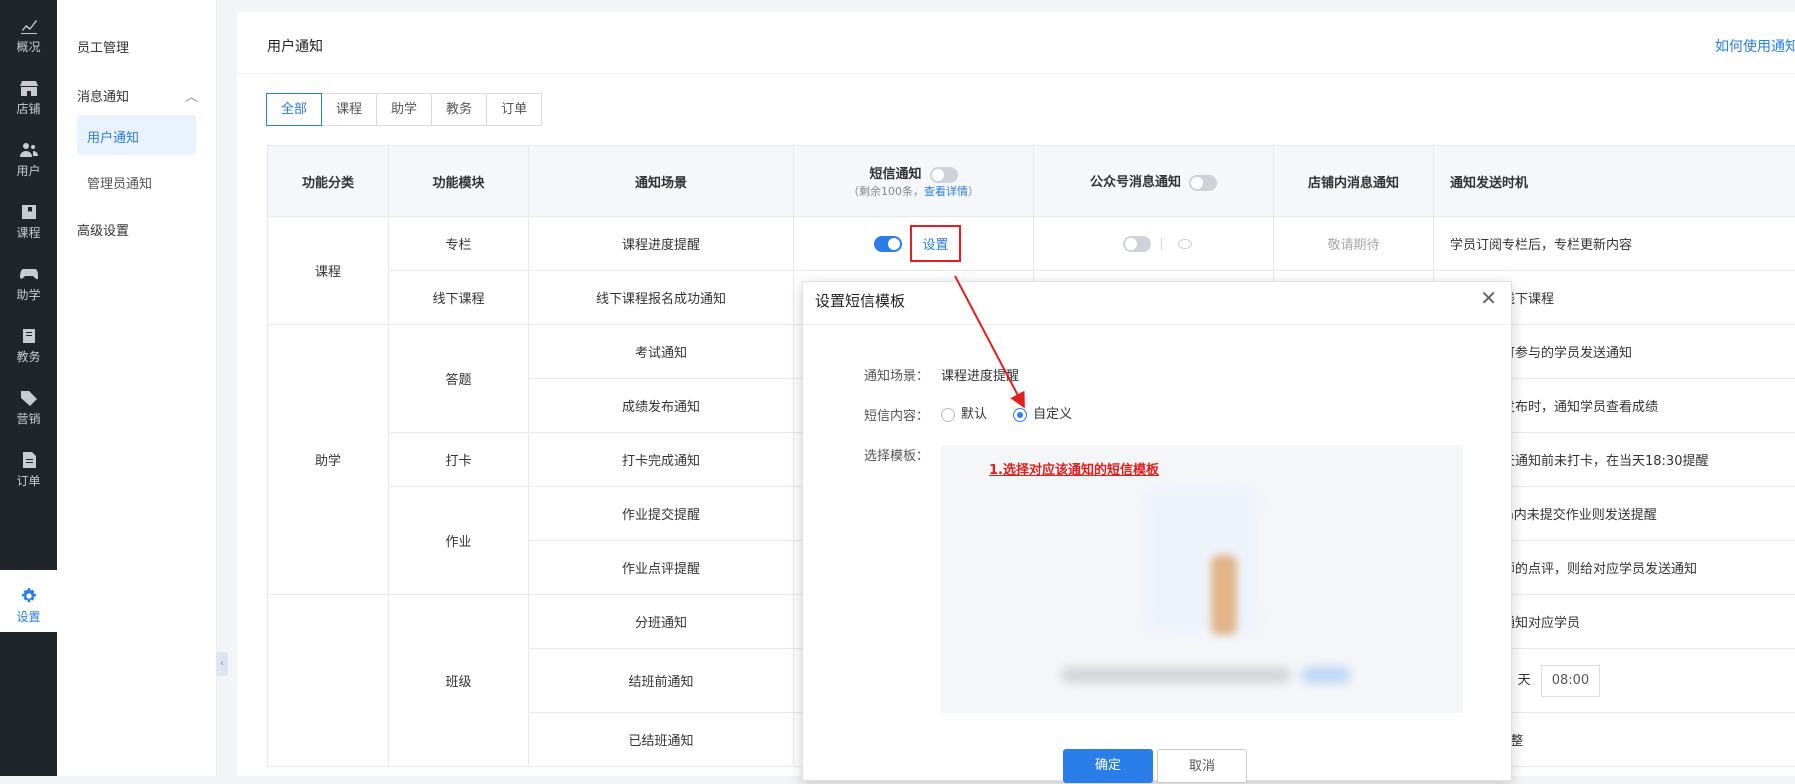  Describe the element at coordinates (29, 212) in the screenshot. I see `book-icon` at that location.